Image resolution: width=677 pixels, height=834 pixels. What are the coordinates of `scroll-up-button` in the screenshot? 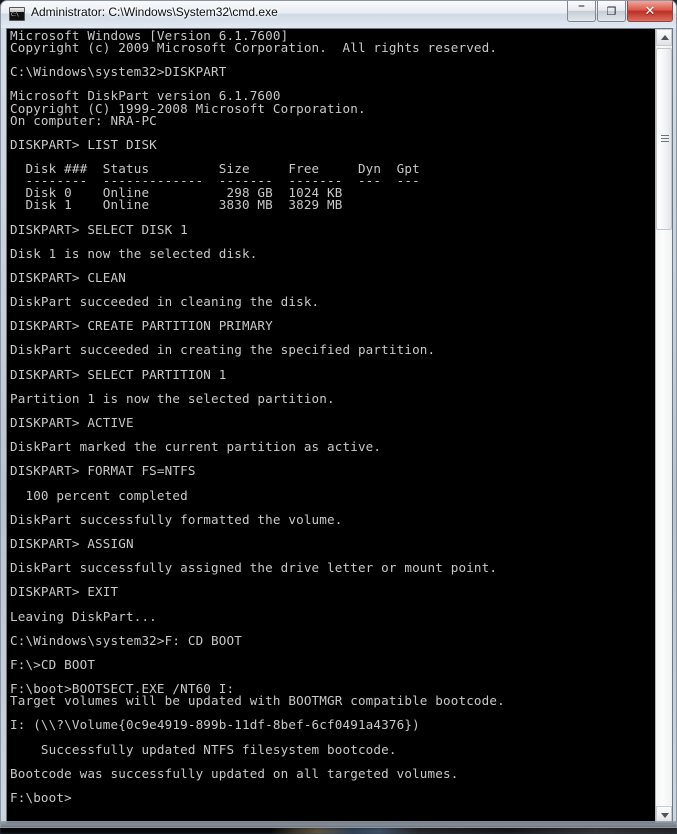 It's located at (664, 37).